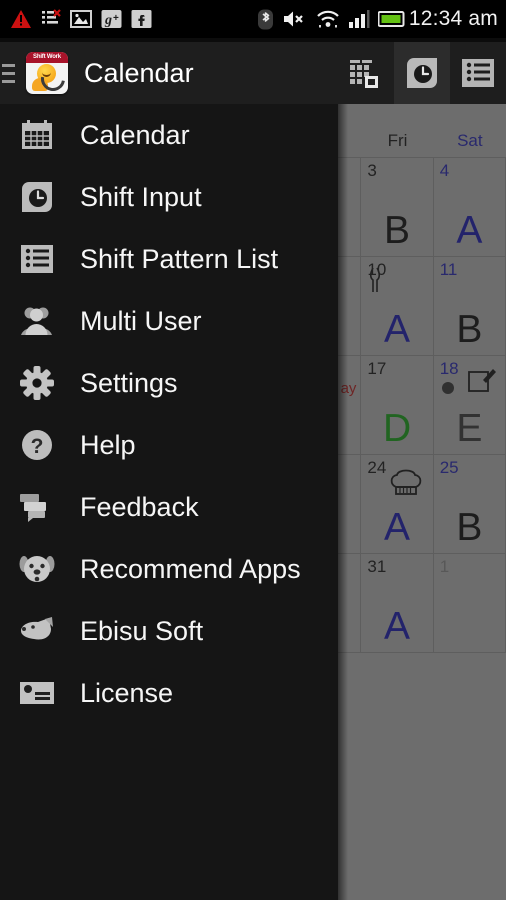 The image size is (506, 900). I want to click on sidebar-item-recommend-apps: Recommend Apps, so click(169, 569).